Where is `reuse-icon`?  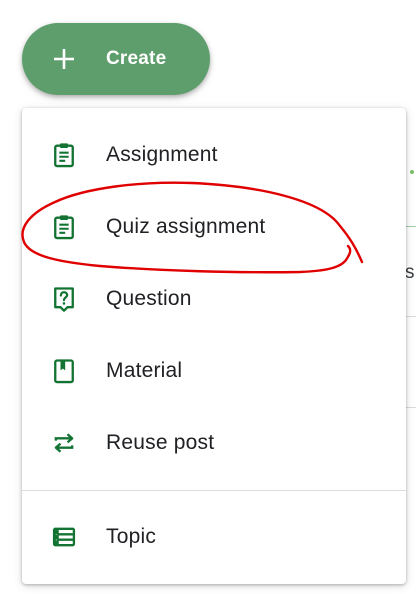
reuse-icon is located at coordinates (64, 443).